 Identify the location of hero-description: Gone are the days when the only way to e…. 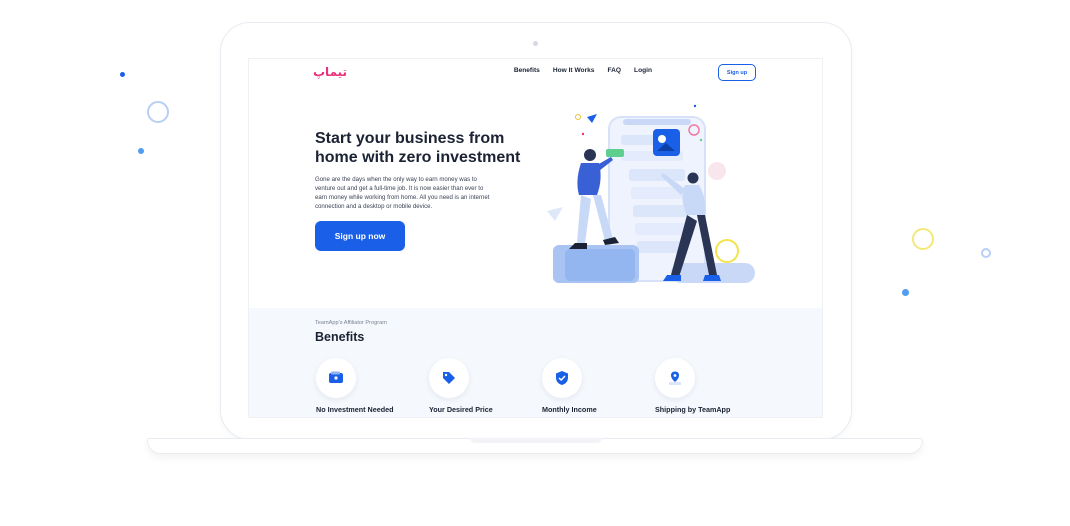
(402, 193).